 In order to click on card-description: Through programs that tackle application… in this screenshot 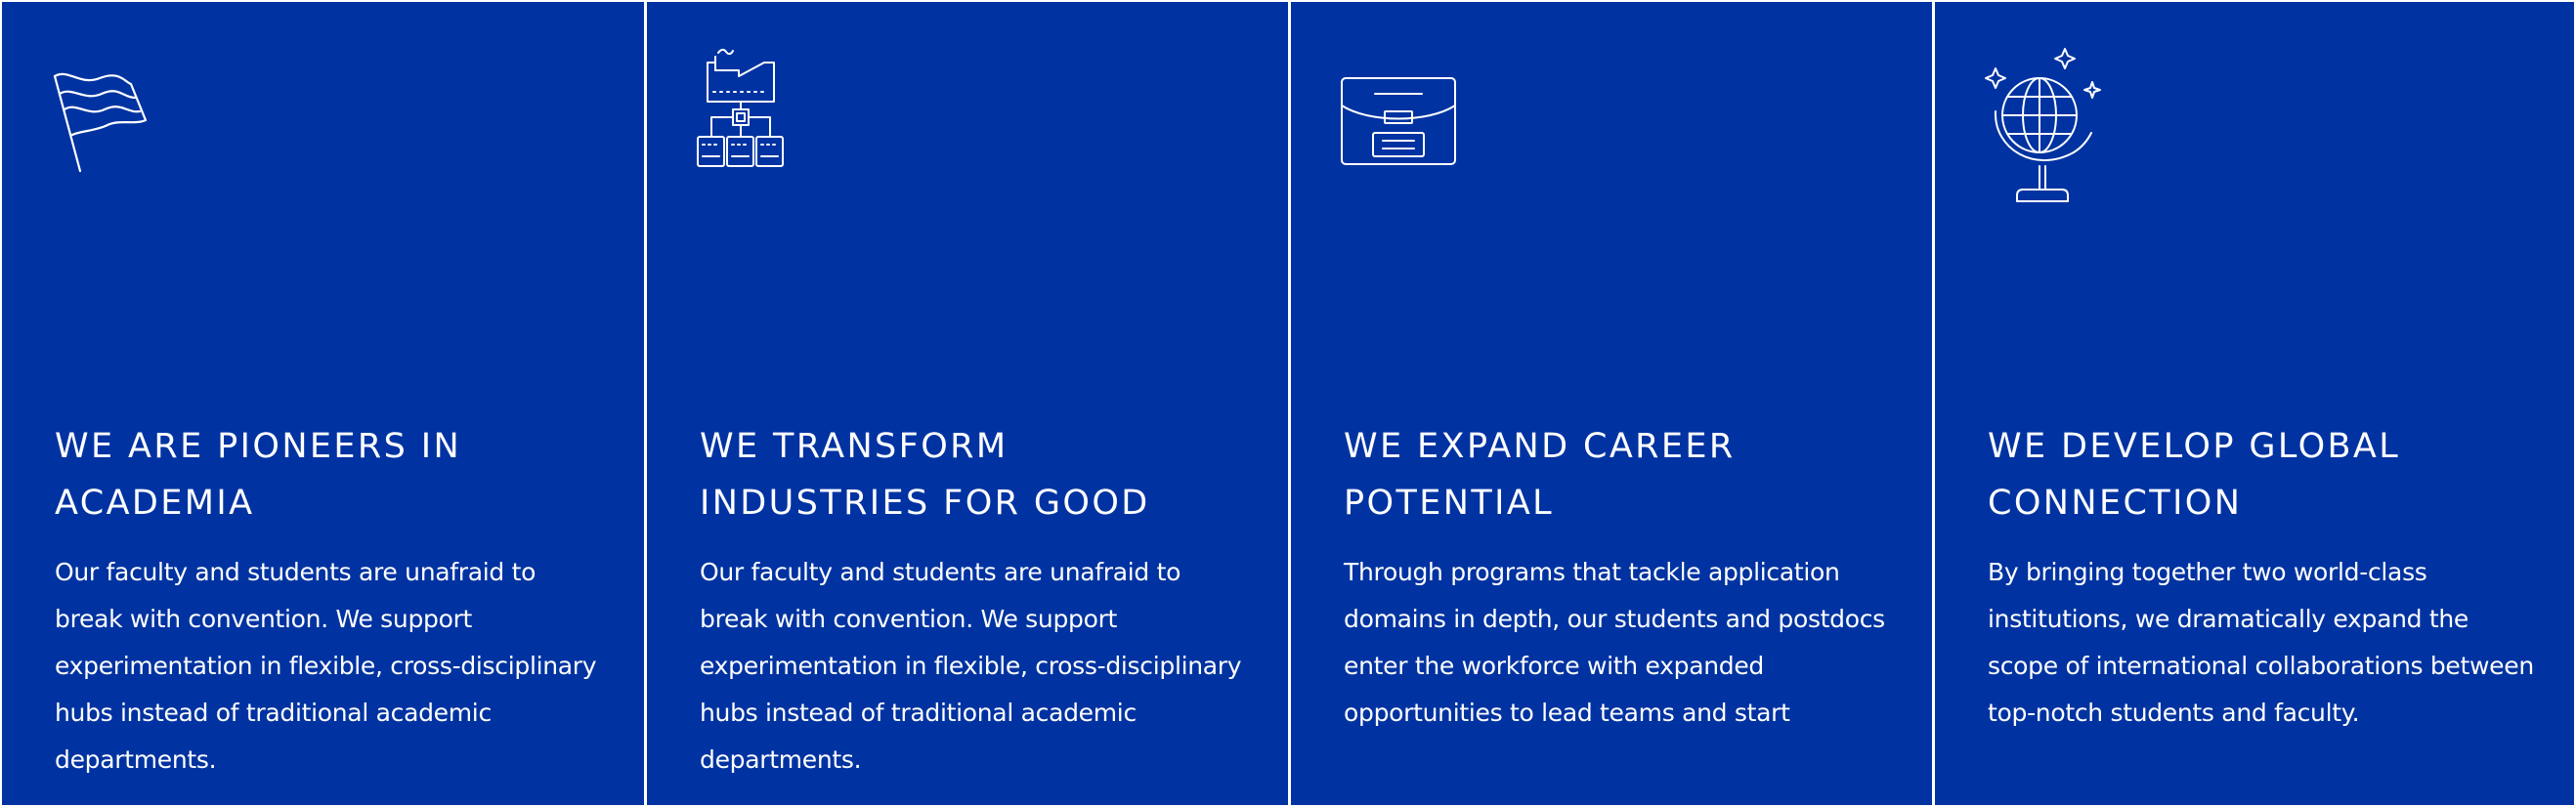, I will do `click(1615, 642)`.